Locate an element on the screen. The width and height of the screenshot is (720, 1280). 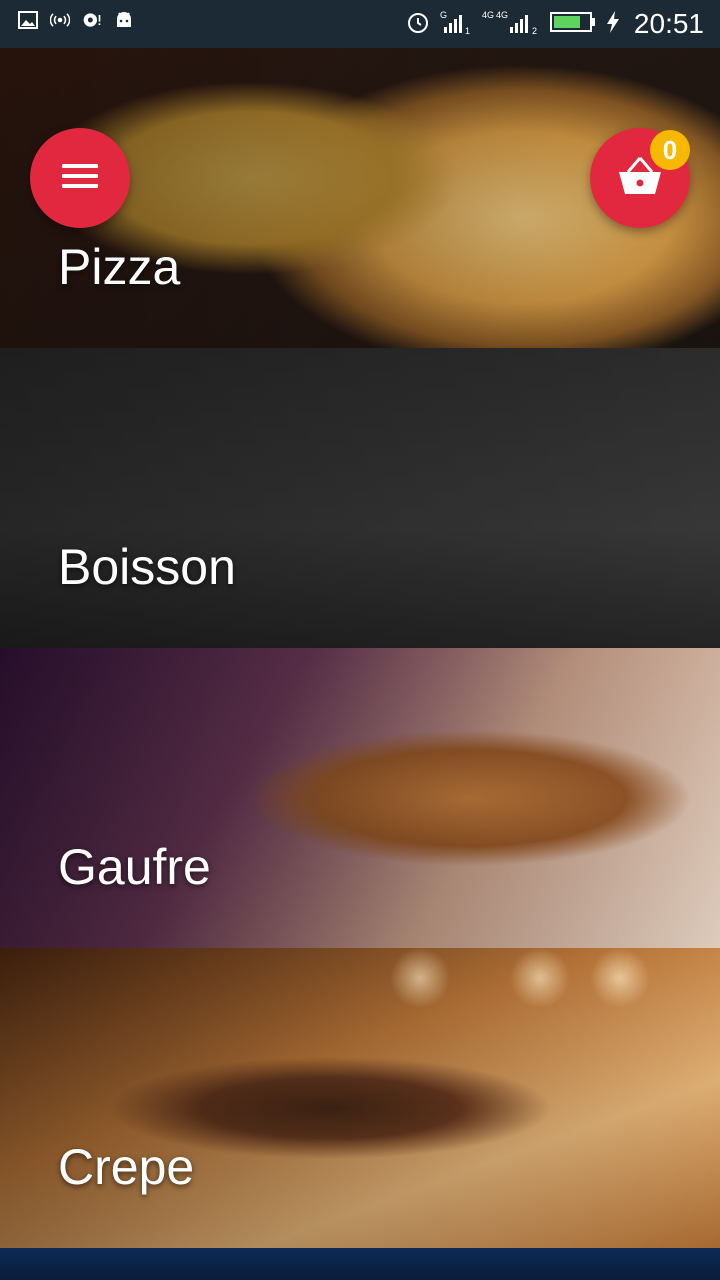
alarm-icon is located at coordinates (418, 24).